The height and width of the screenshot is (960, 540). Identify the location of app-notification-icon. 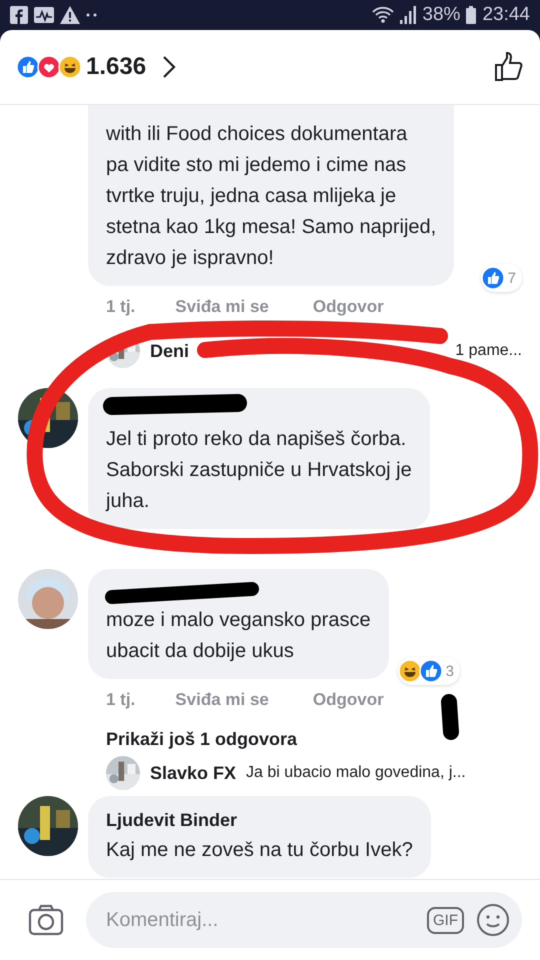
(19, 15).